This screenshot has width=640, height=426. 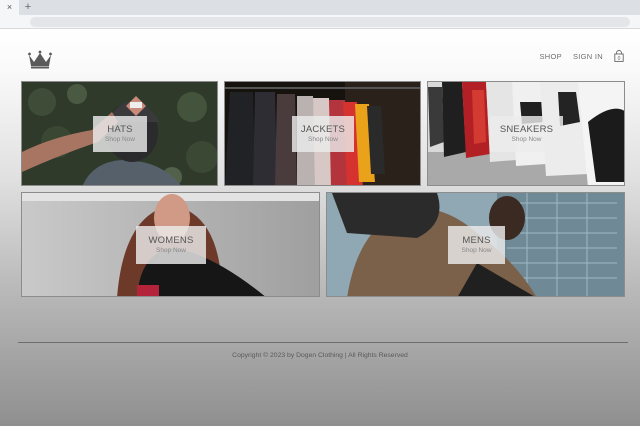 I want to click on mens-label: MENS Shop Now, so click(x=476, y=245).